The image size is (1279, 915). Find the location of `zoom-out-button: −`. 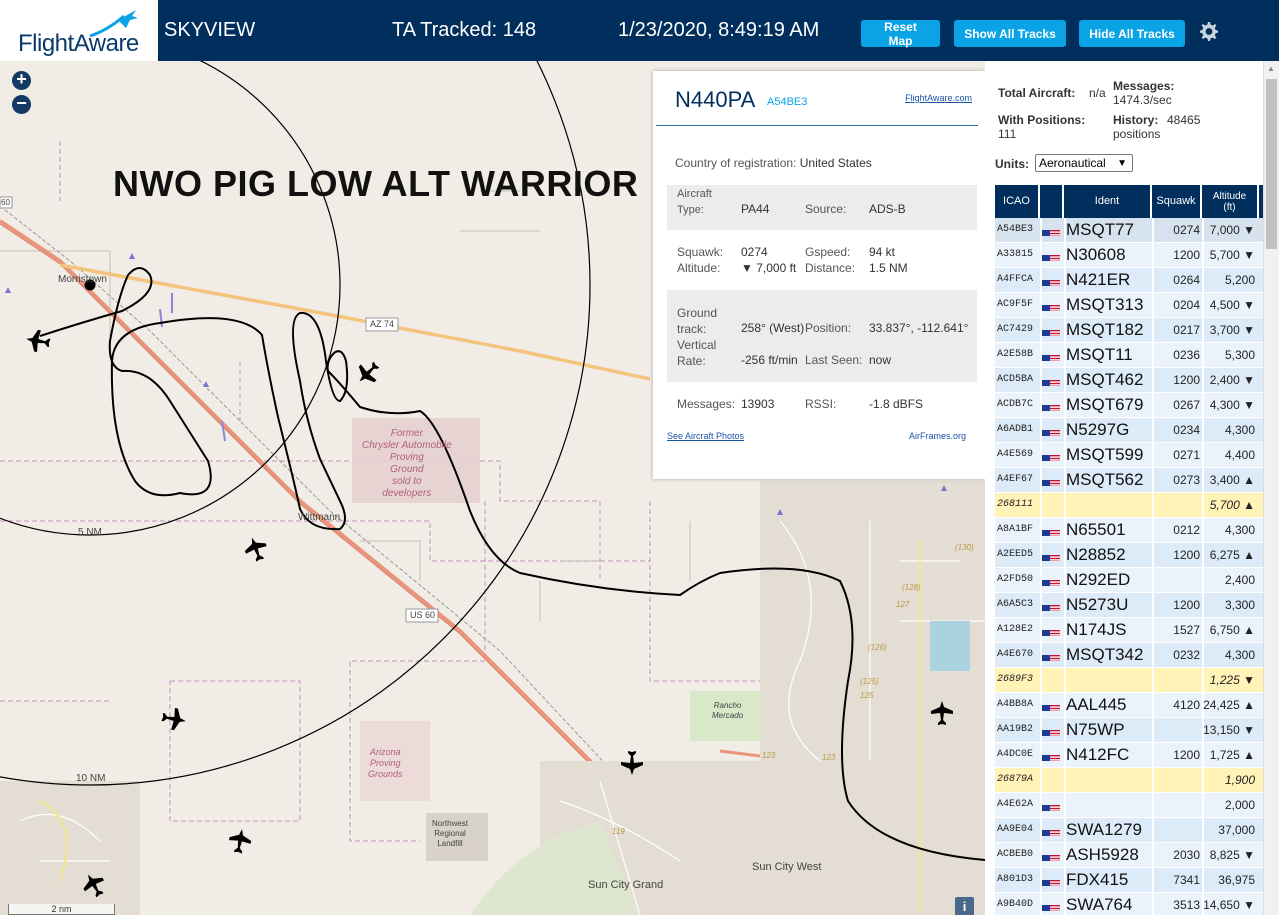

zoom-out-button: − is located at coordinates (21, 104).